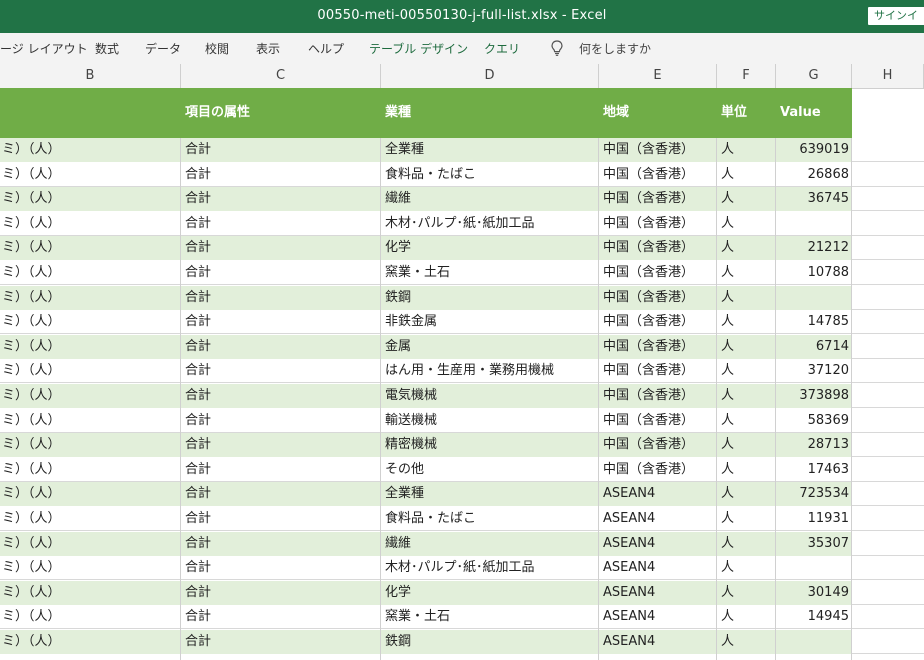 The height and width of the screenshot is (660, 924). Describe the element at coordinates (217, 48) in the screenshot. I see `tab-review: 校閲` at that location.